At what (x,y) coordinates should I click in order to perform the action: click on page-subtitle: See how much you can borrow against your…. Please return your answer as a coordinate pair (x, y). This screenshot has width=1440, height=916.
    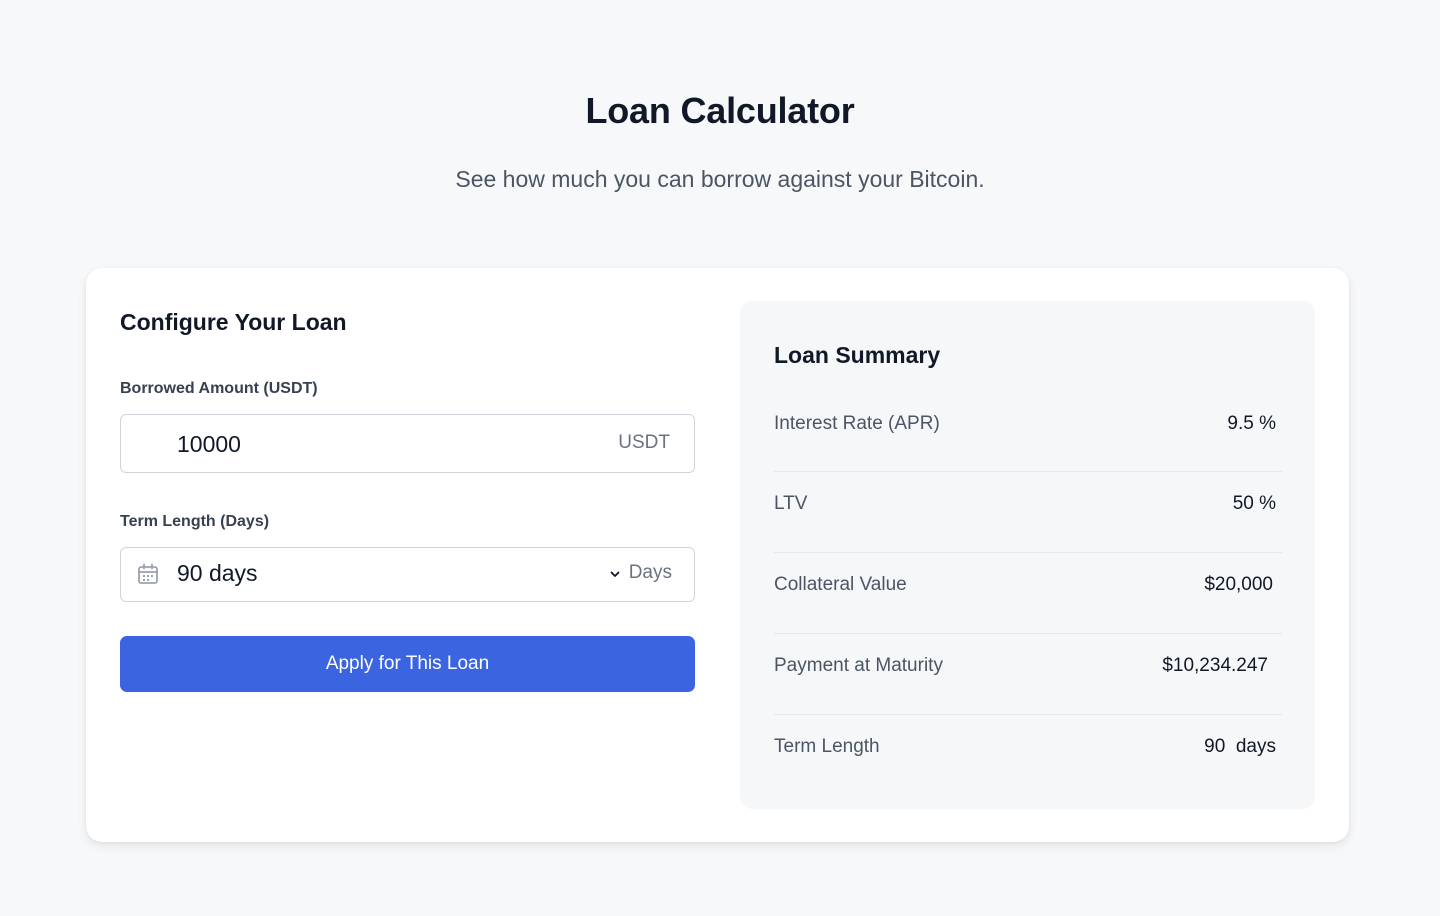
    Looking at the image, I should click on (720, 179).